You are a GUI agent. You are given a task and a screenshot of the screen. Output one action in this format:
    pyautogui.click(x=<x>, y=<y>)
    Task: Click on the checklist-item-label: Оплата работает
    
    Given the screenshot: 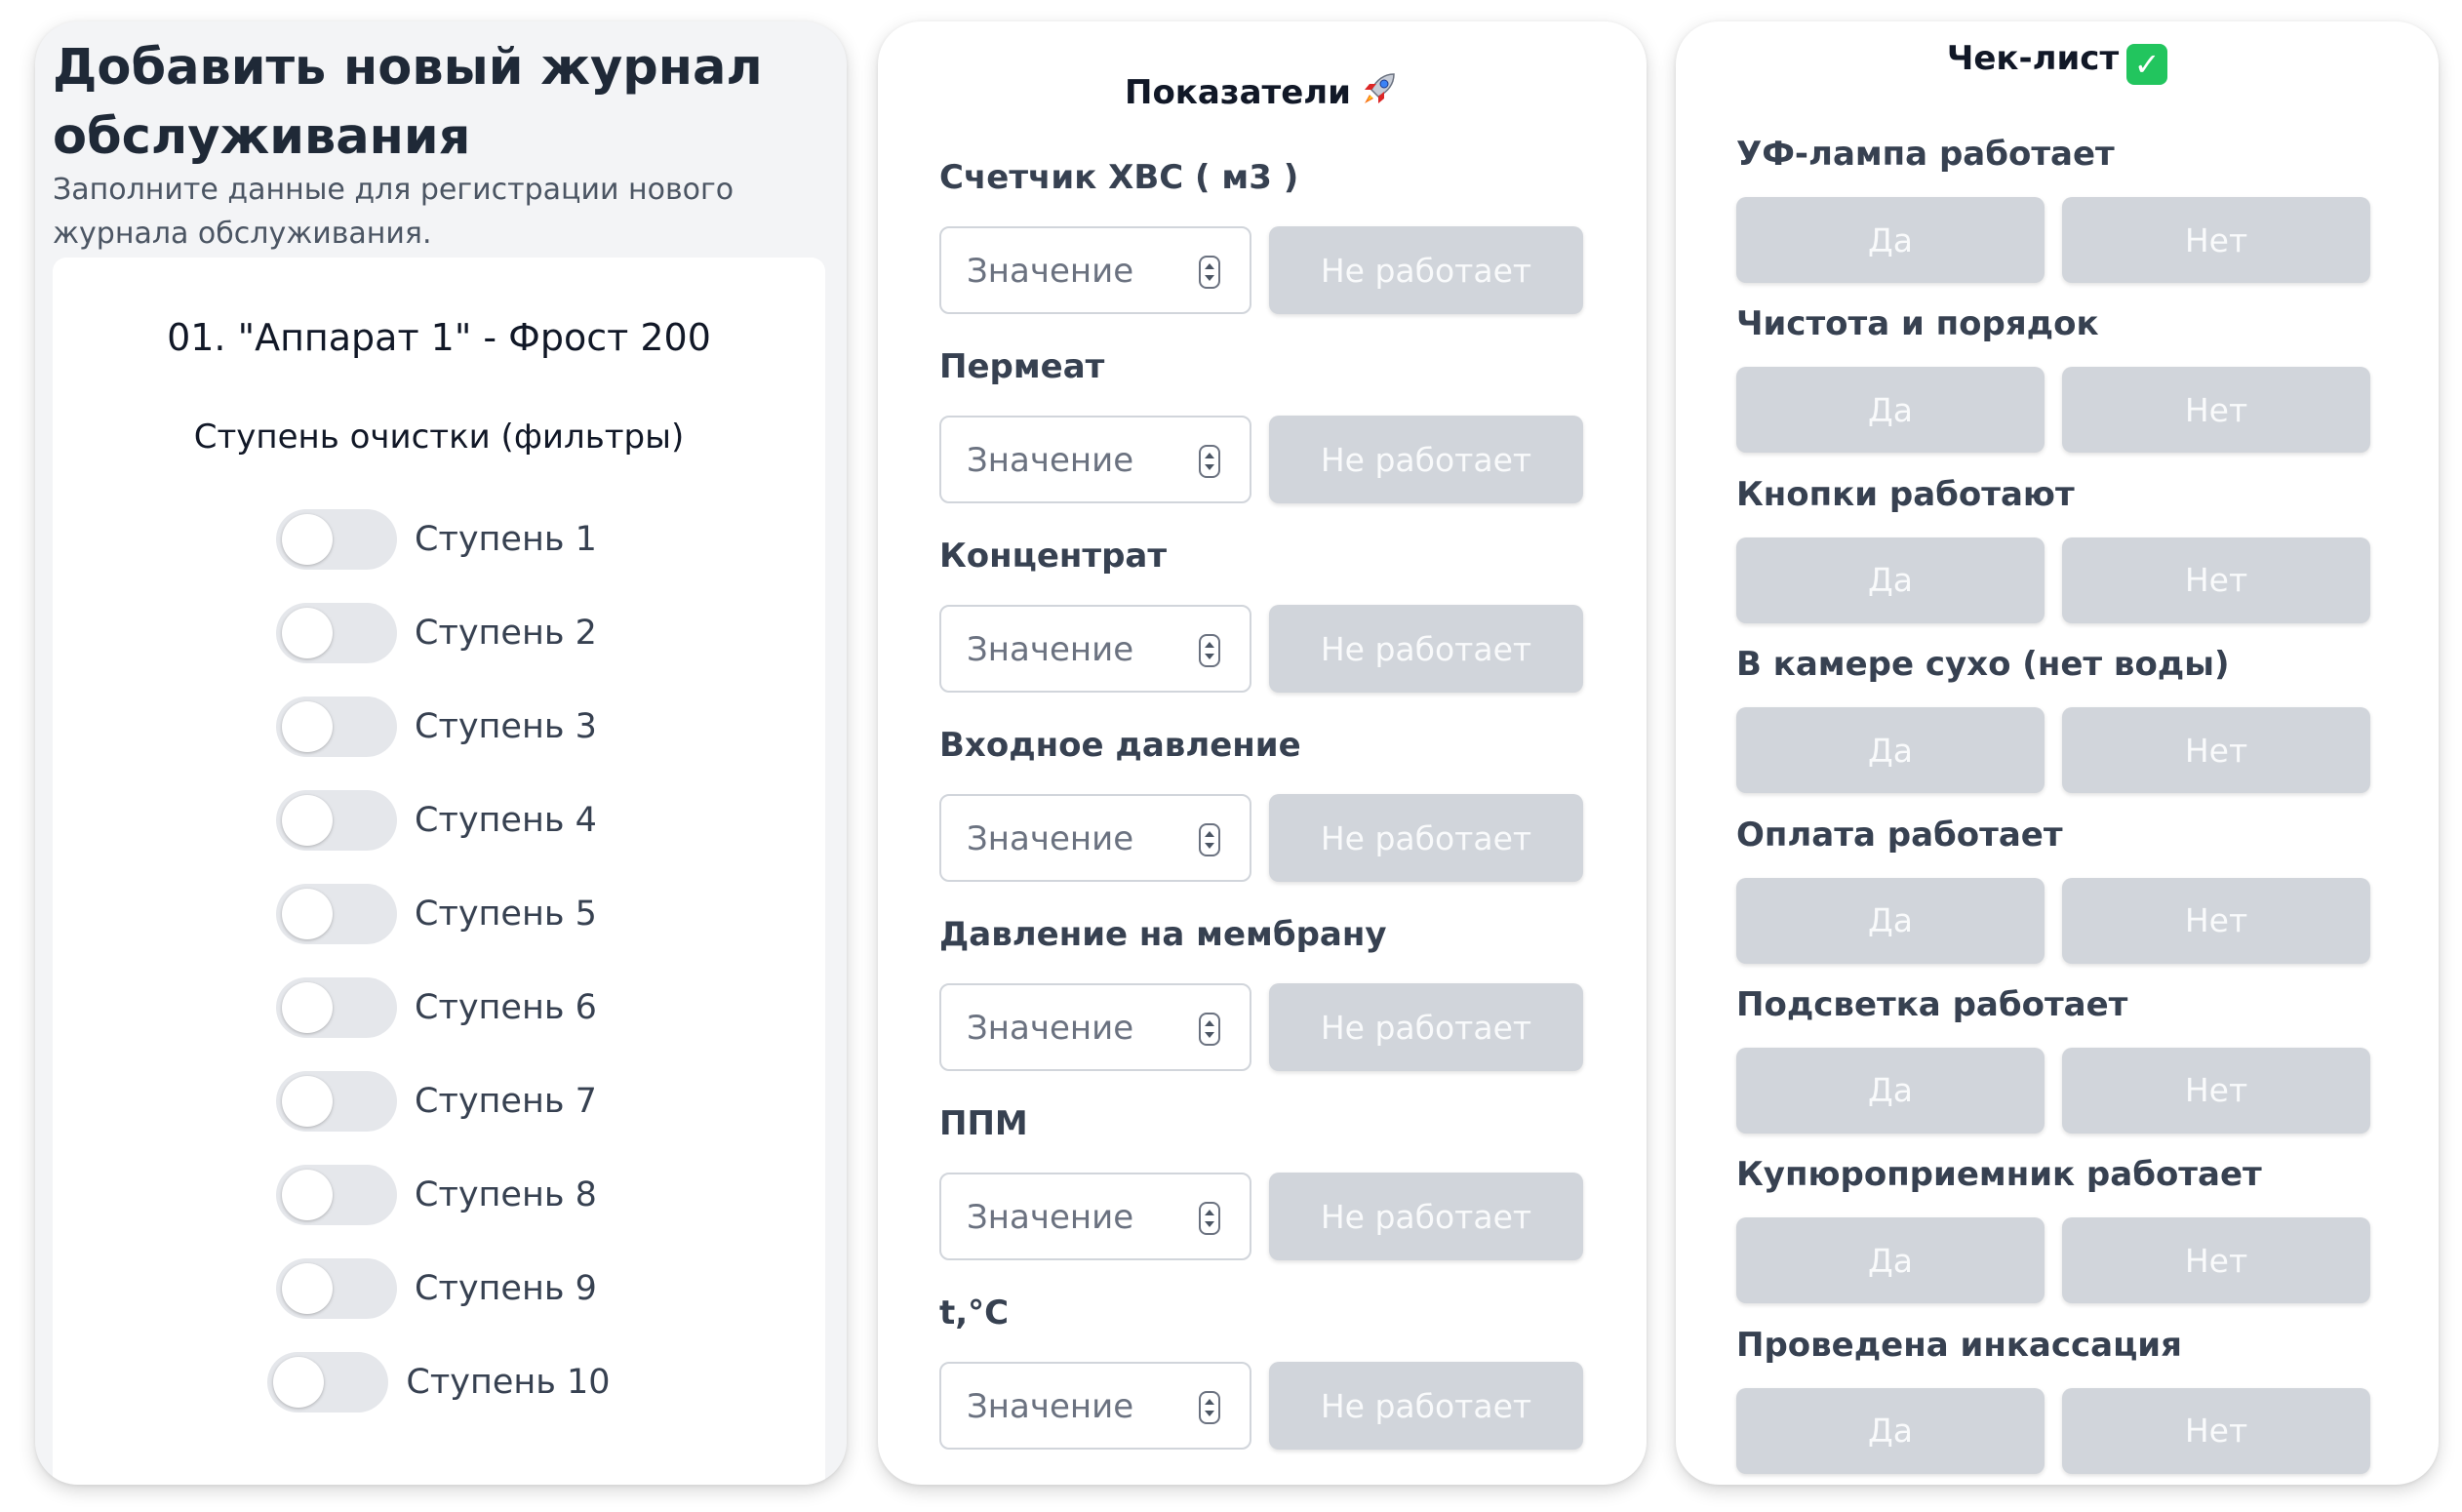 What is the action you would take?
    pyautogui.click(x=1899, y=835)
    